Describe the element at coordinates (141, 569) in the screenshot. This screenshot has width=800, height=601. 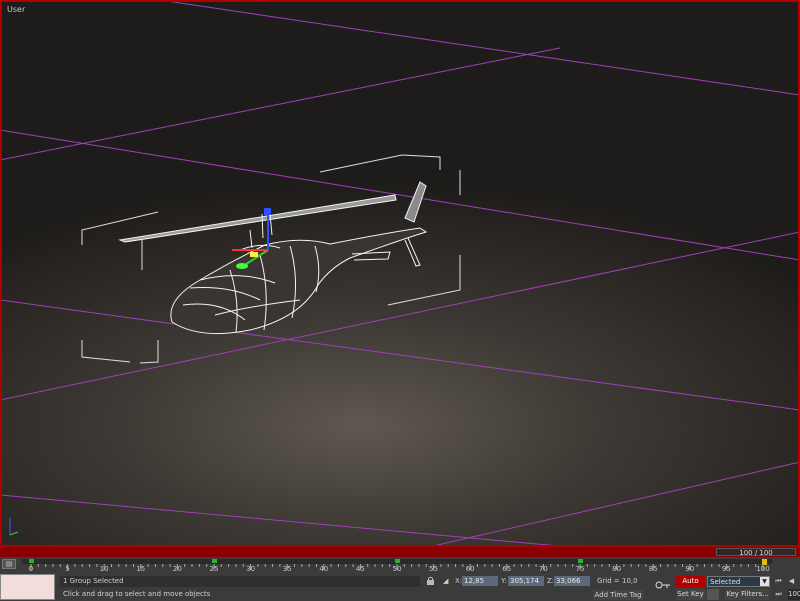
I see `tick-label: 15` at that location.